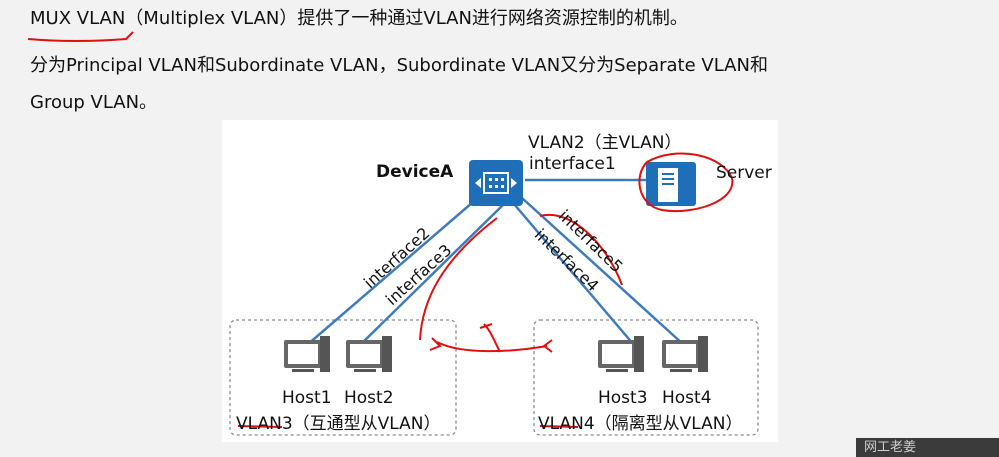  Describe the element at coordinates (80, 36) in the screenshot. I see `red-underline-annotation` at that location.